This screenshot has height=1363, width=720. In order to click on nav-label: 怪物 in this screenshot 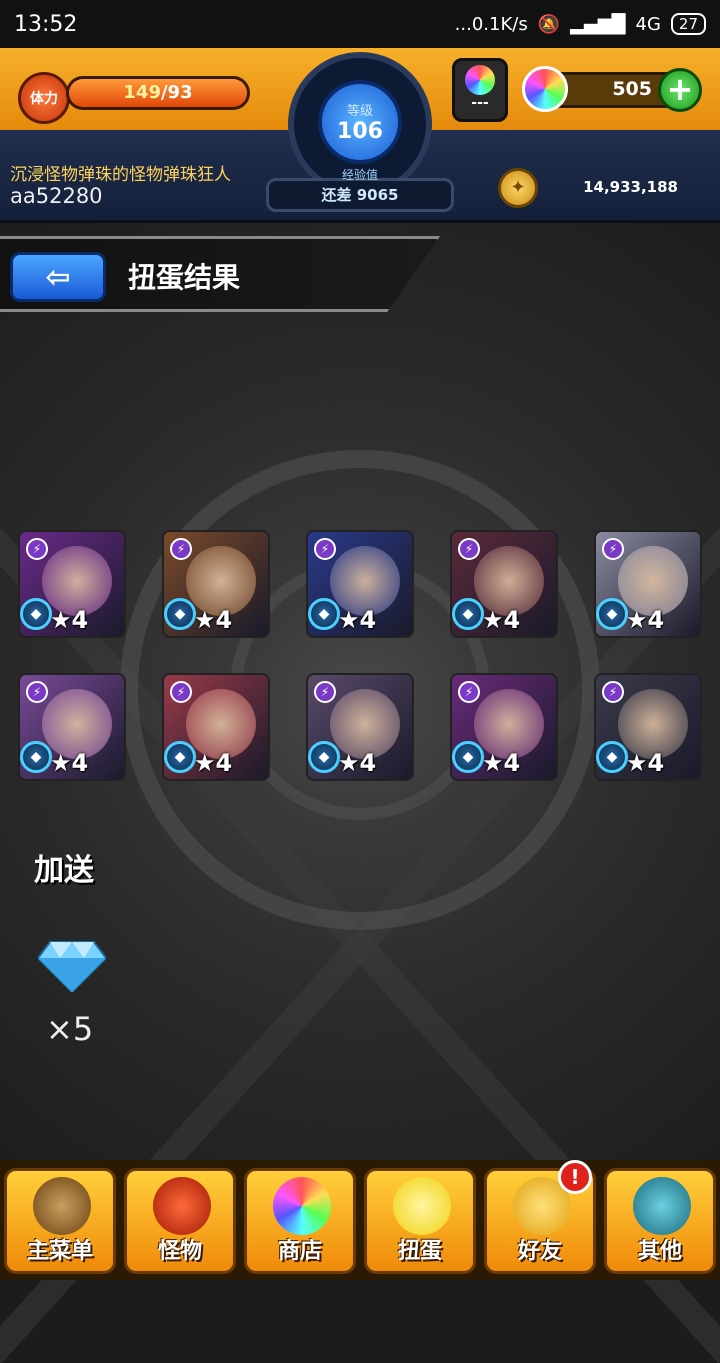, I will do `click(179, 1251)`.